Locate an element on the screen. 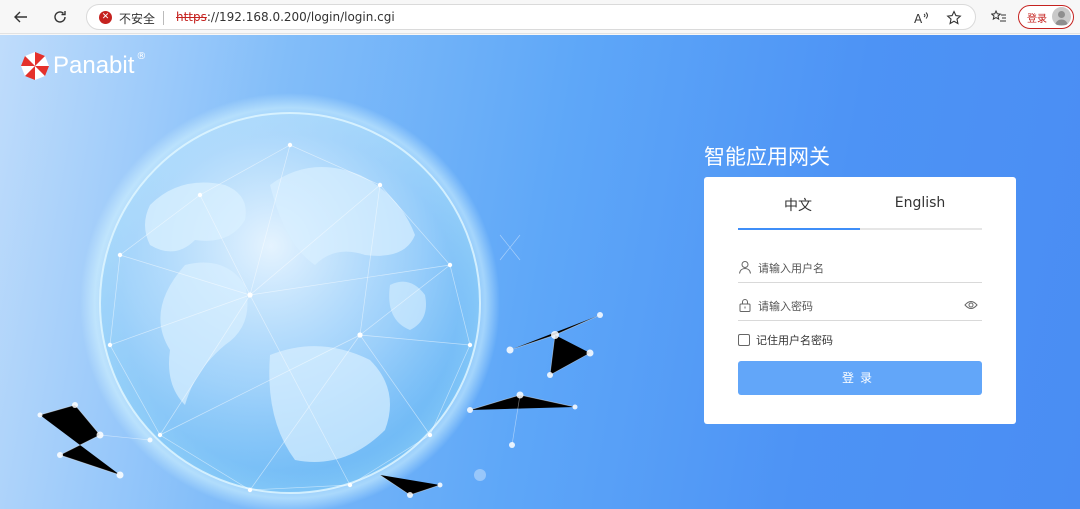 This screenshot has height=509, width=1080. svg-text: A is located at coordinates (918, 18).